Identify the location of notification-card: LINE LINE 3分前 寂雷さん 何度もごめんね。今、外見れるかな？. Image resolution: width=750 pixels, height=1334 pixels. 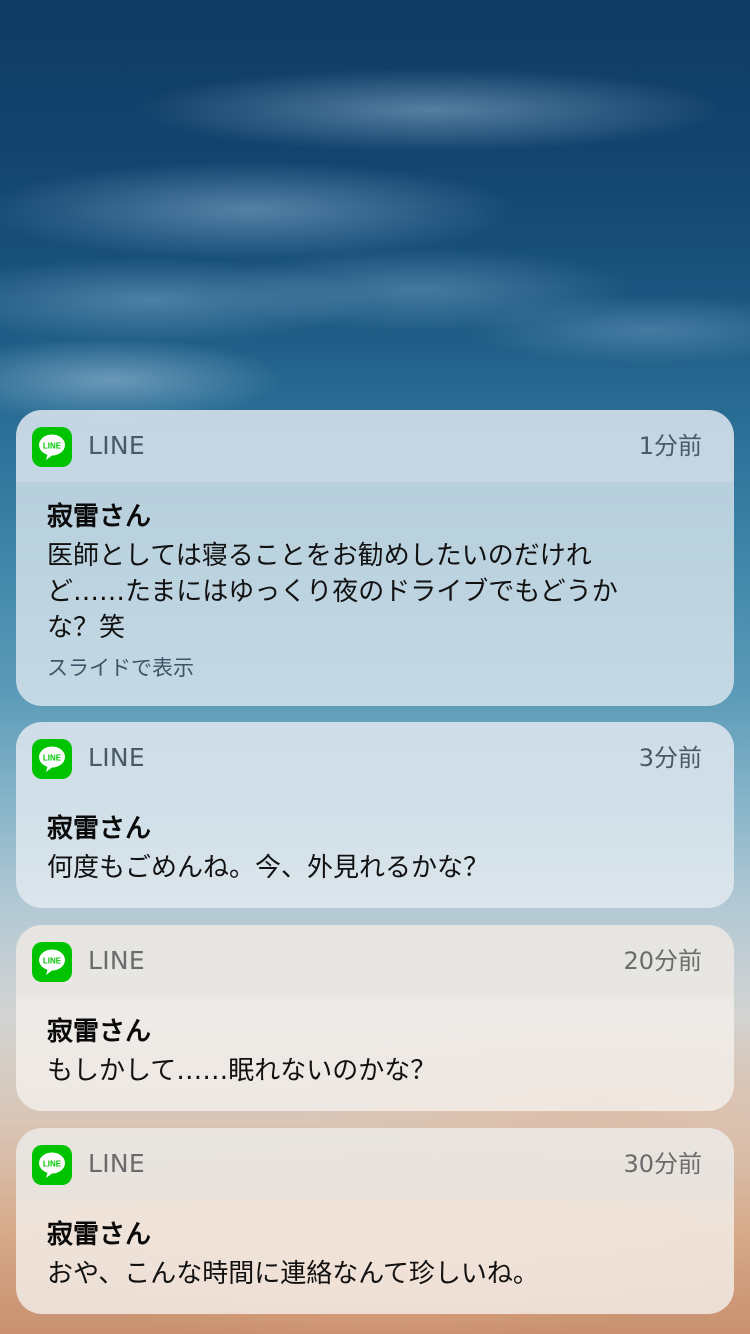
(375, 815).